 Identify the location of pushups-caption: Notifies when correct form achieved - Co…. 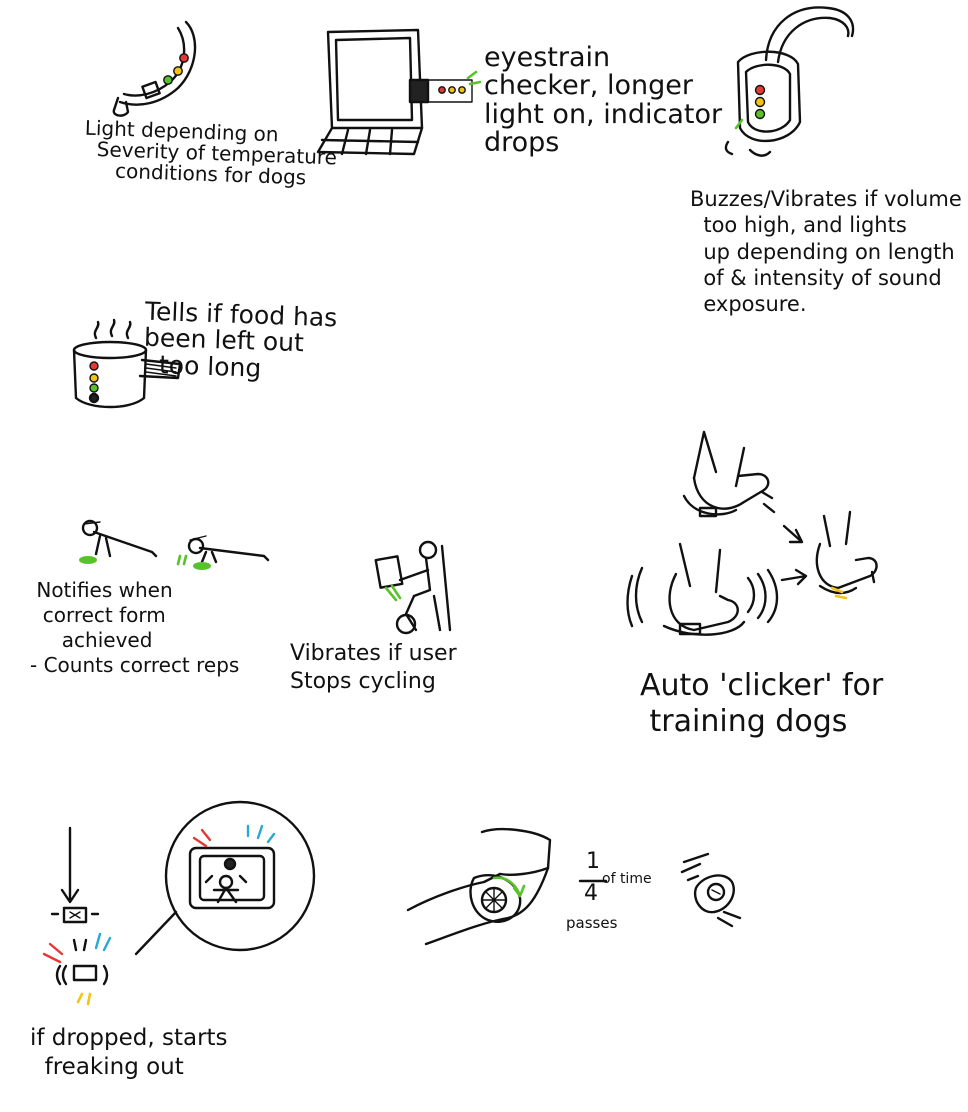
(135, 627).